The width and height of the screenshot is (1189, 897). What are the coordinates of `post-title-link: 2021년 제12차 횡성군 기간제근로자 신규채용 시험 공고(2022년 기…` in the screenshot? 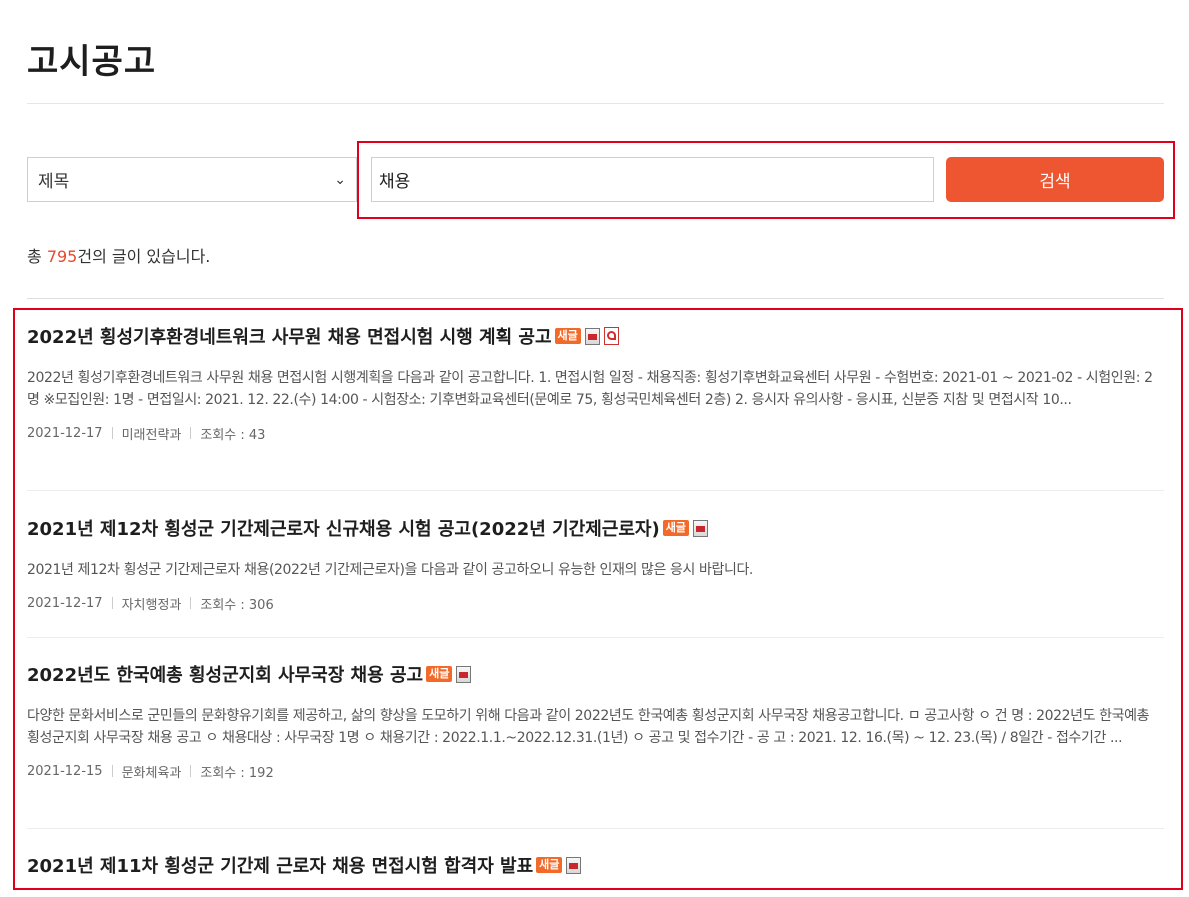 It's located at (343, 528).